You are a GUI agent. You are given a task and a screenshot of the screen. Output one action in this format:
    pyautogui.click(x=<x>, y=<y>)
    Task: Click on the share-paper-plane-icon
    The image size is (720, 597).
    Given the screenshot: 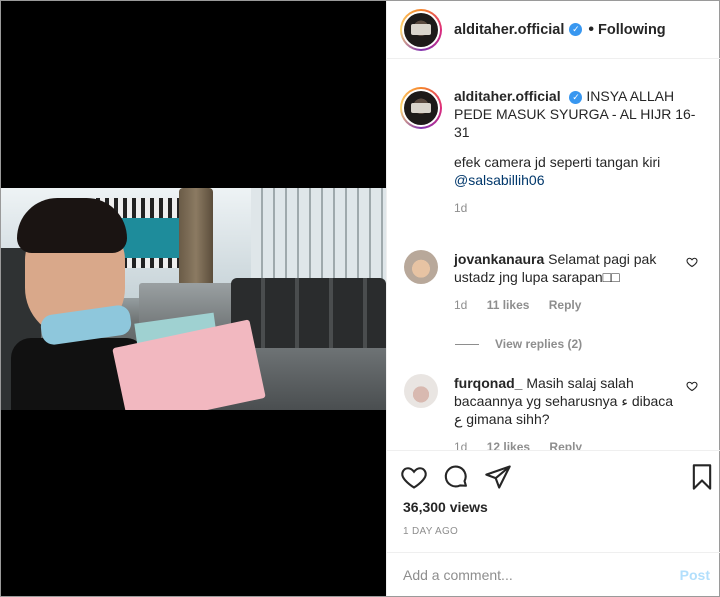 What is the action you would take?
    pyautogui.click(x=498, y=477)
    